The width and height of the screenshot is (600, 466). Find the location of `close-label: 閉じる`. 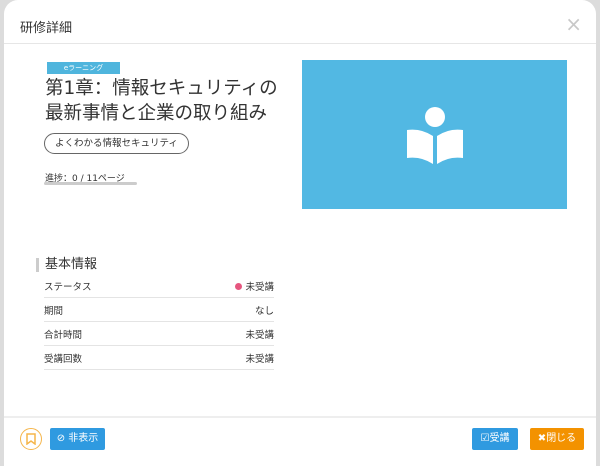

close-label: 閉じる is located at coordinates (561, 438).